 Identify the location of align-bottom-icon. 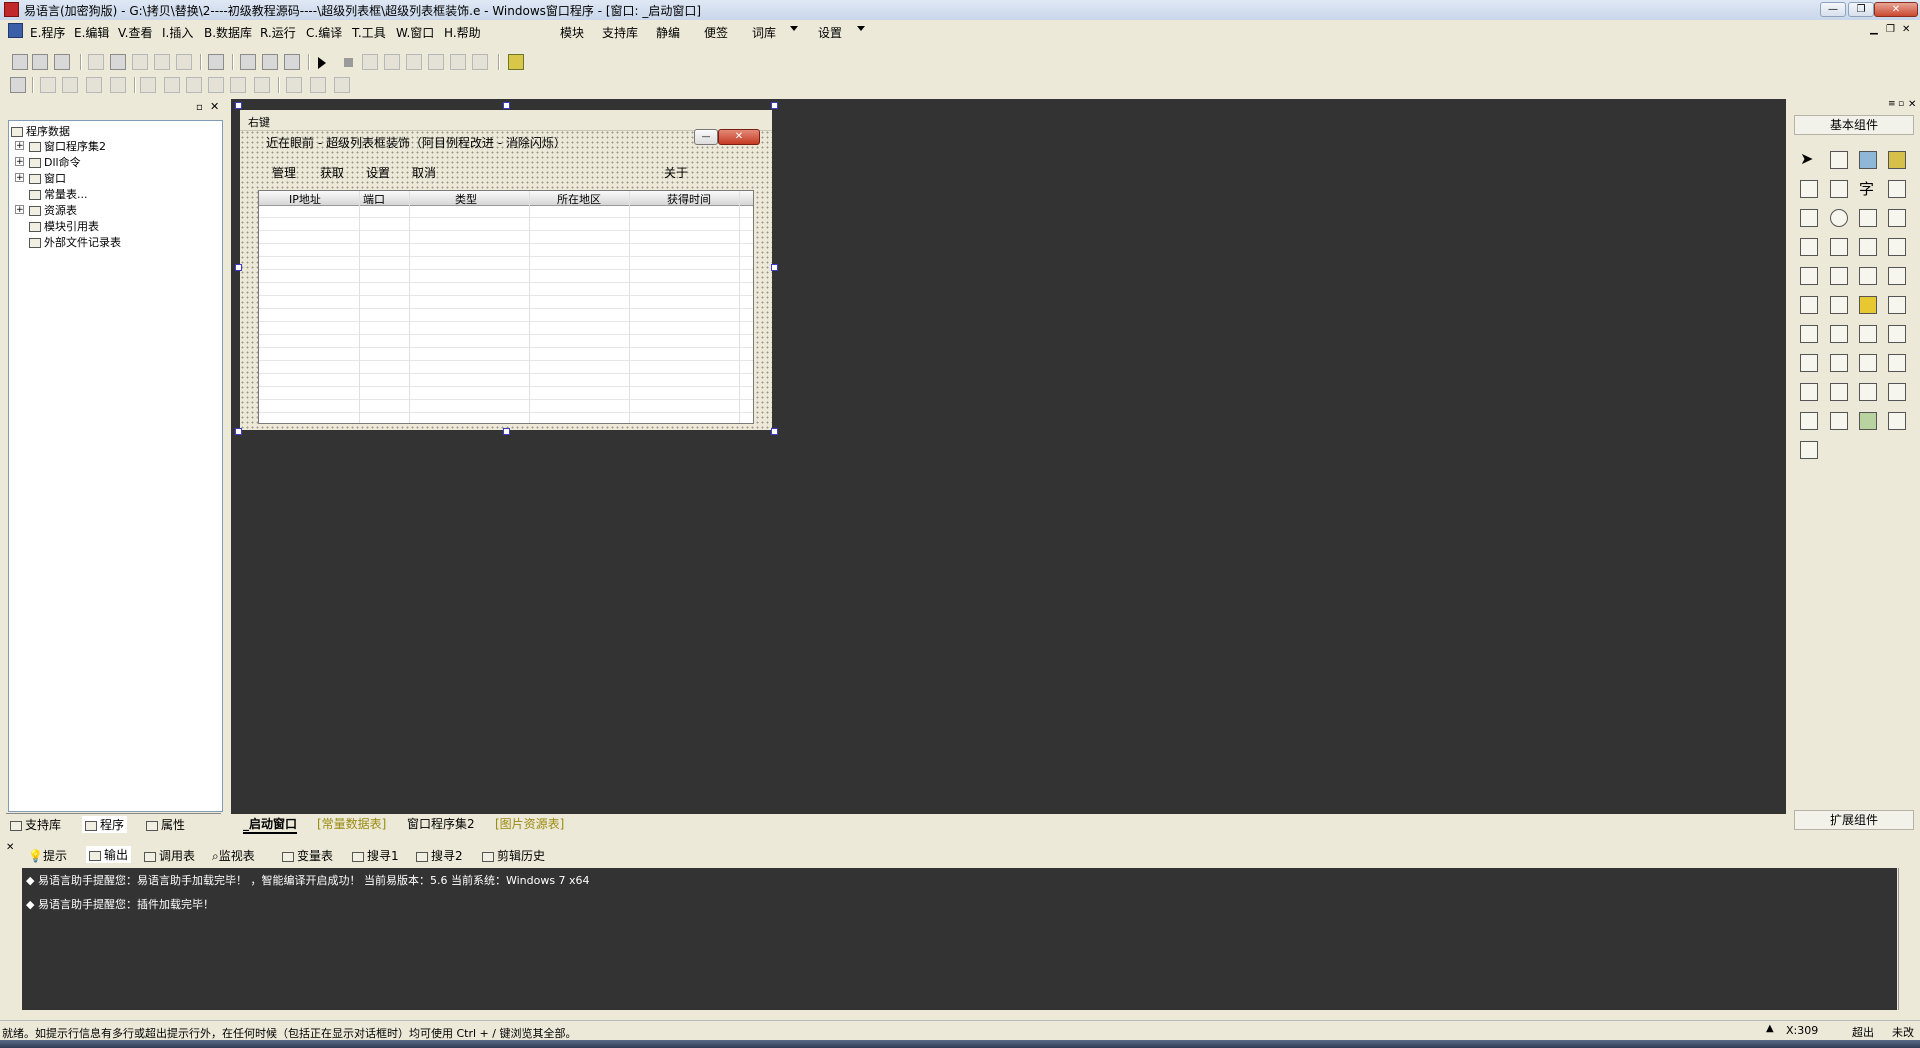
(118, 85).